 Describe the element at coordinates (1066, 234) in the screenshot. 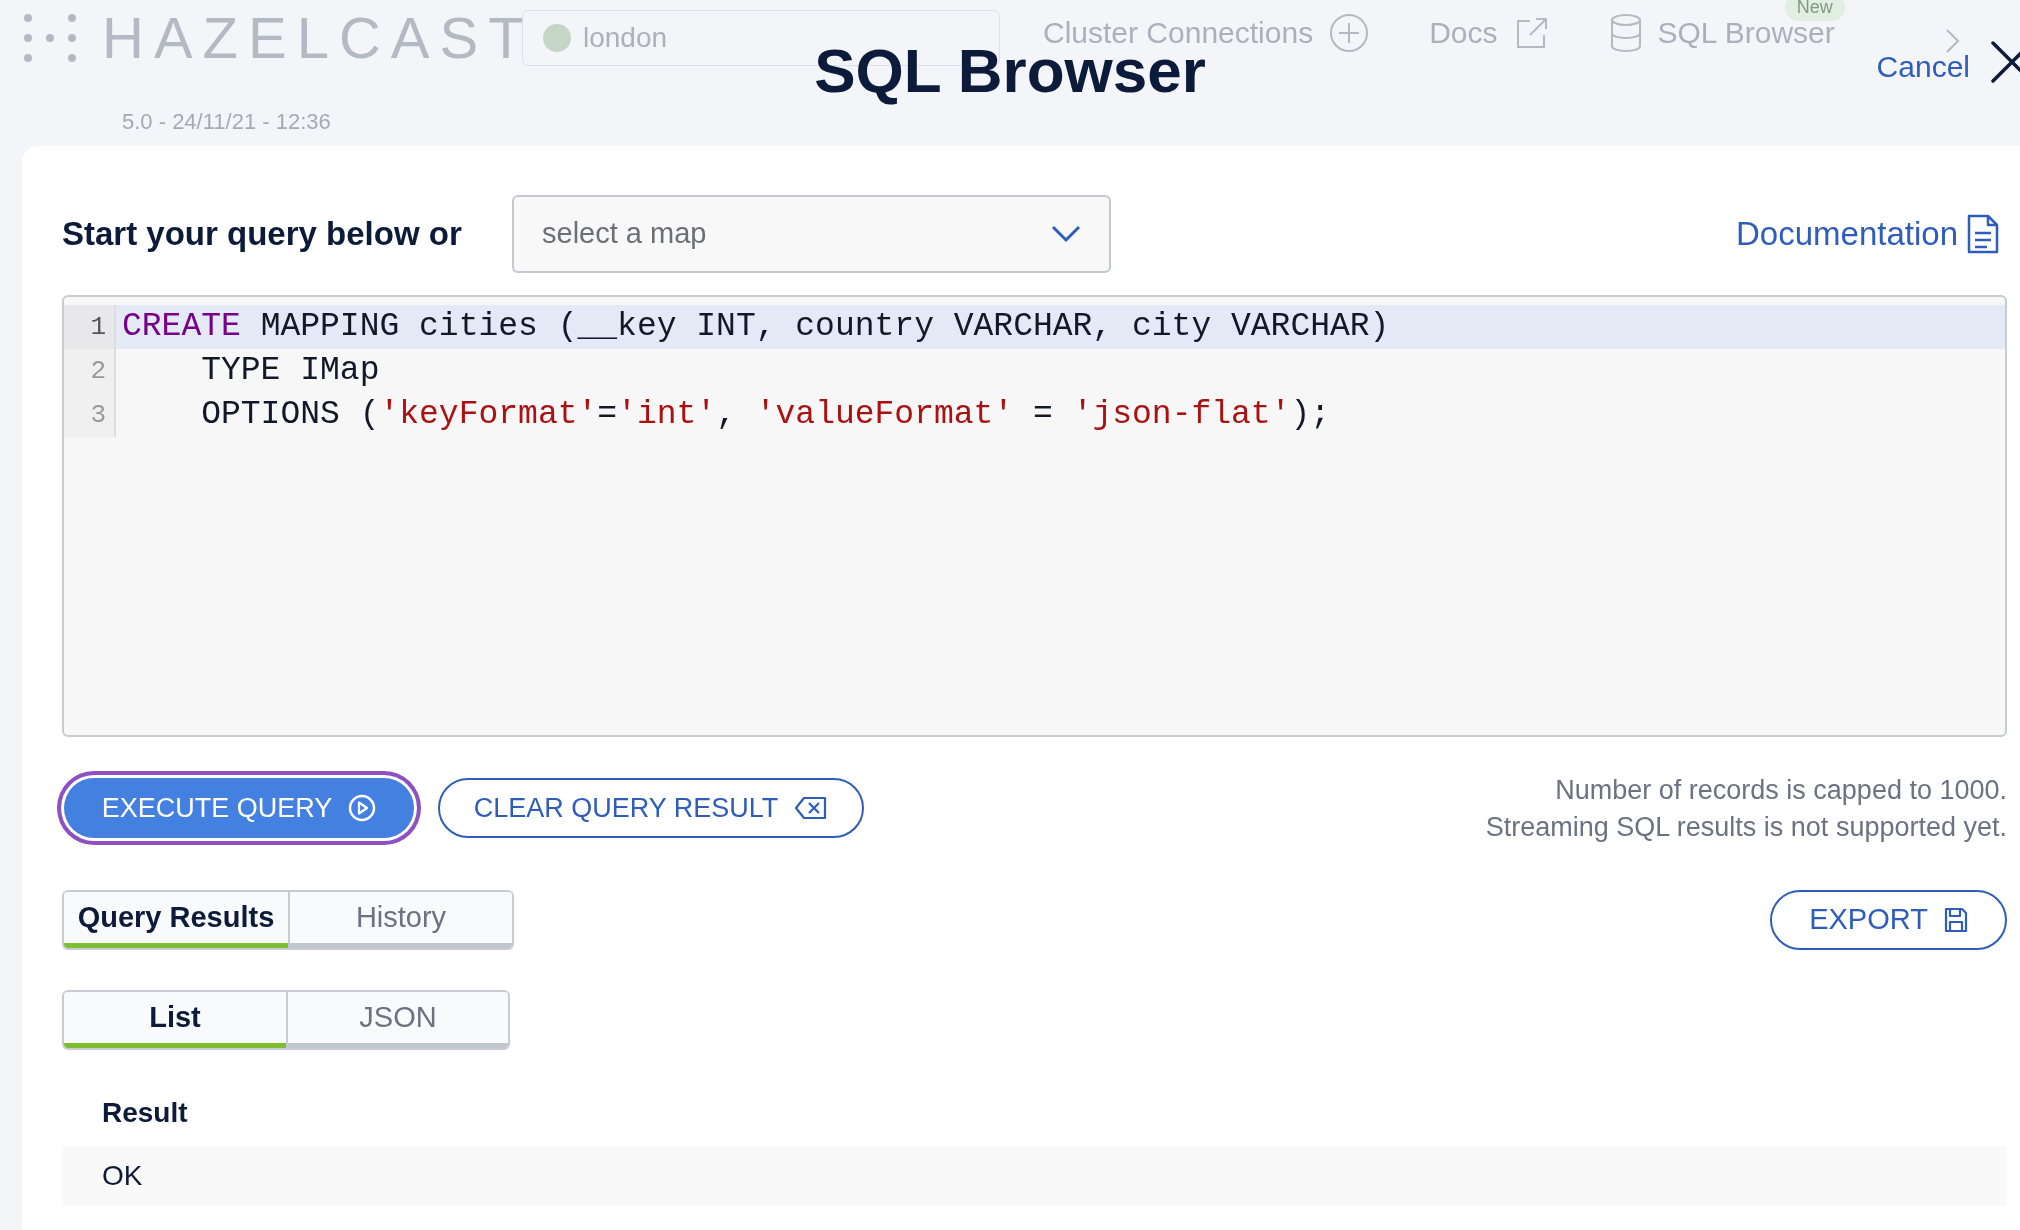

I see `chevron-down-icon` at that location.